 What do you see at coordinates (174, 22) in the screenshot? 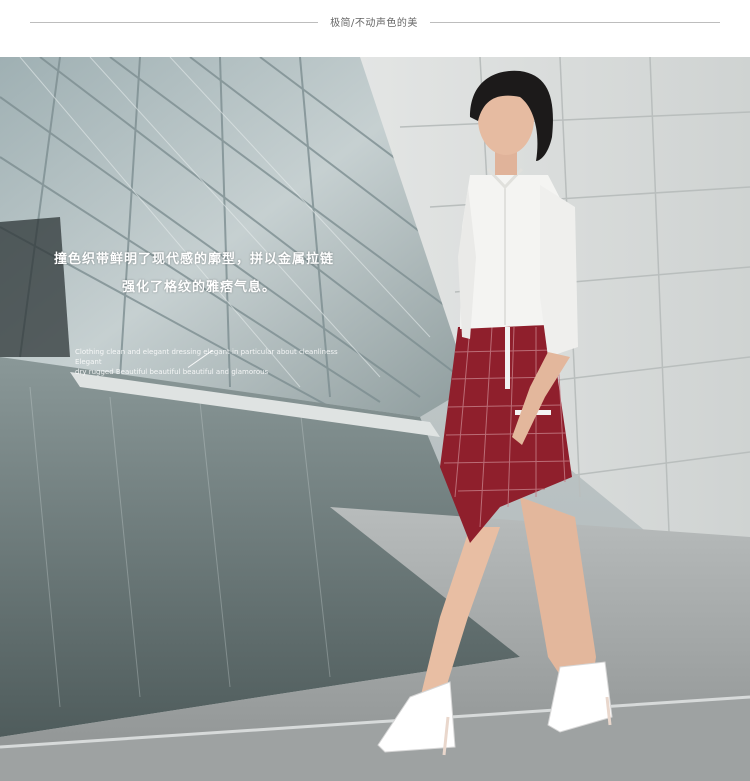
I see `header-rule-left` at bounding box center [174, 22].